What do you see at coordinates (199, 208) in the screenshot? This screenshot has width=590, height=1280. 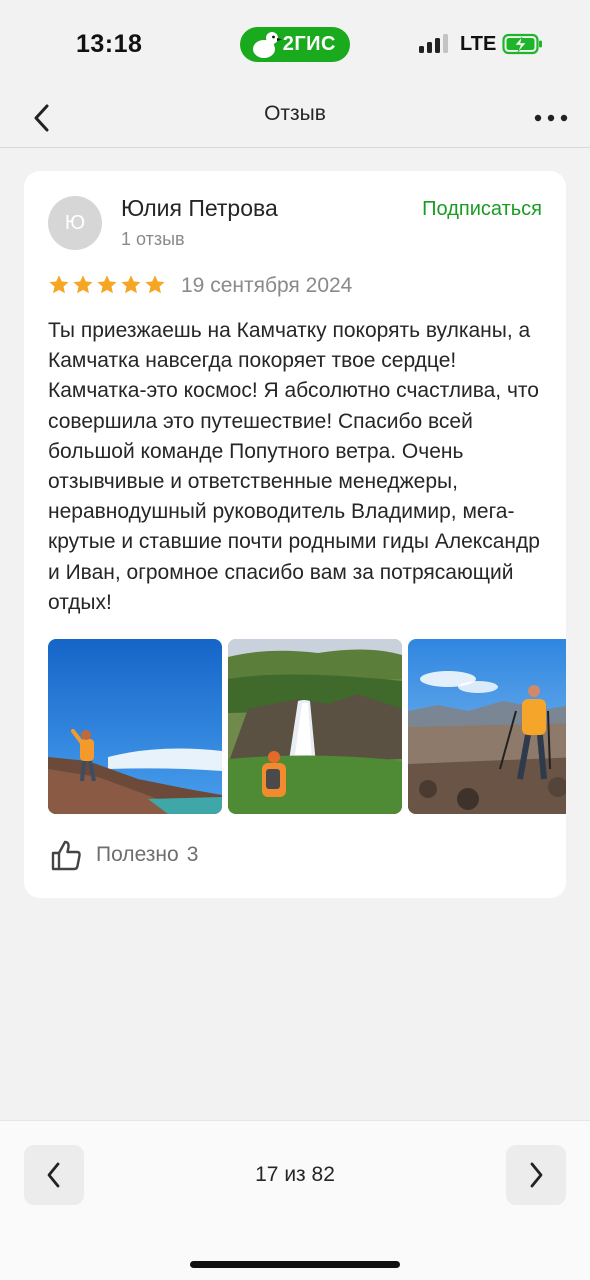 I see `author-name: Юлия Петрова` at bounding box center [199, 208].